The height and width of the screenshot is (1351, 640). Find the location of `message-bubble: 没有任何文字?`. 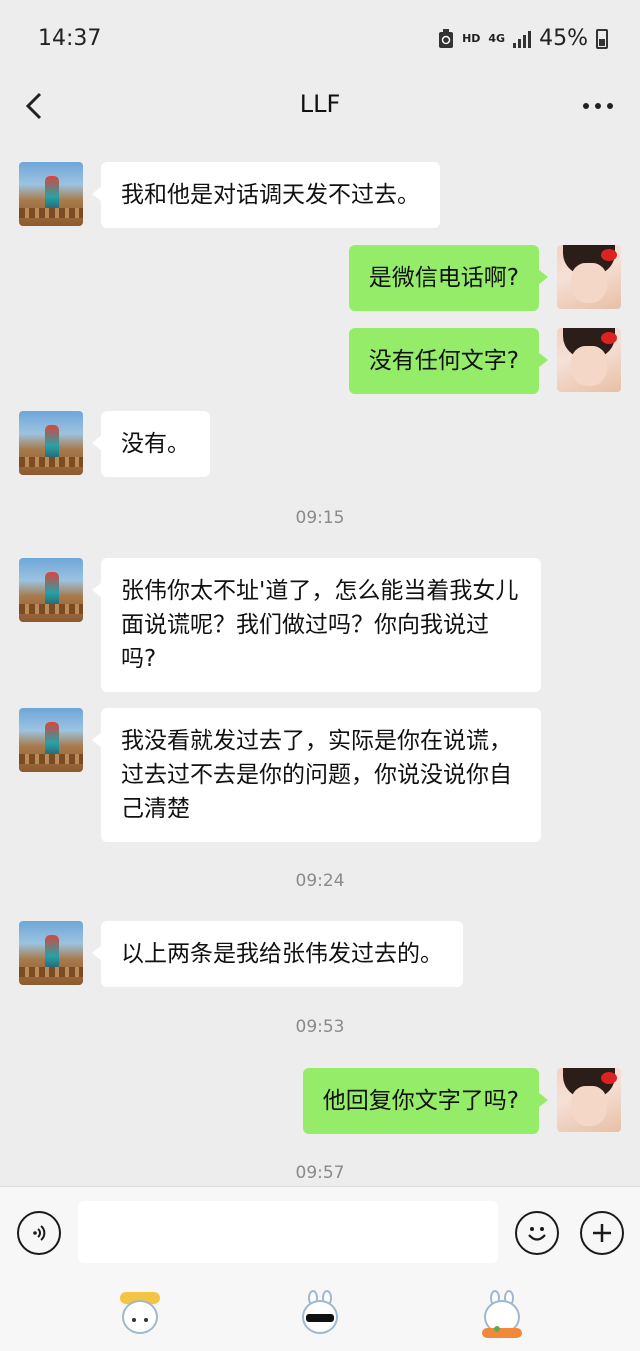

message-bubble: 没有任何文字? is located at coordinates (448, 361).